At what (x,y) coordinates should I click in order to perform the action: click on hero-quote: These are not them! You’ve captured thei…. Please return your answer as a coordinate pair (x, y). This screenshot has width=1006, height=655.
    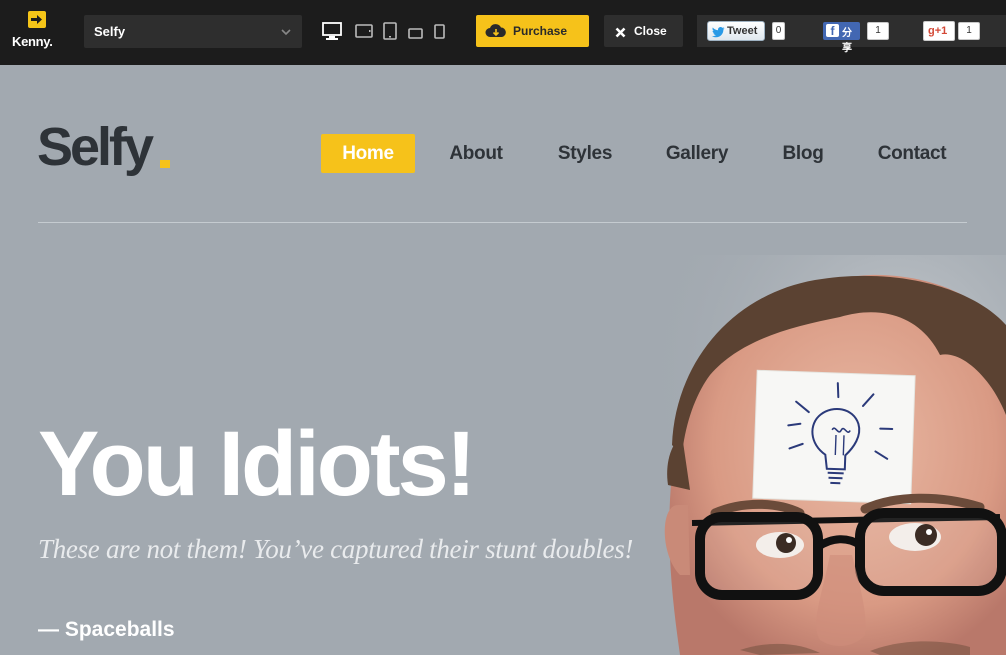
    Looking at the image, I should click on (336, 549).